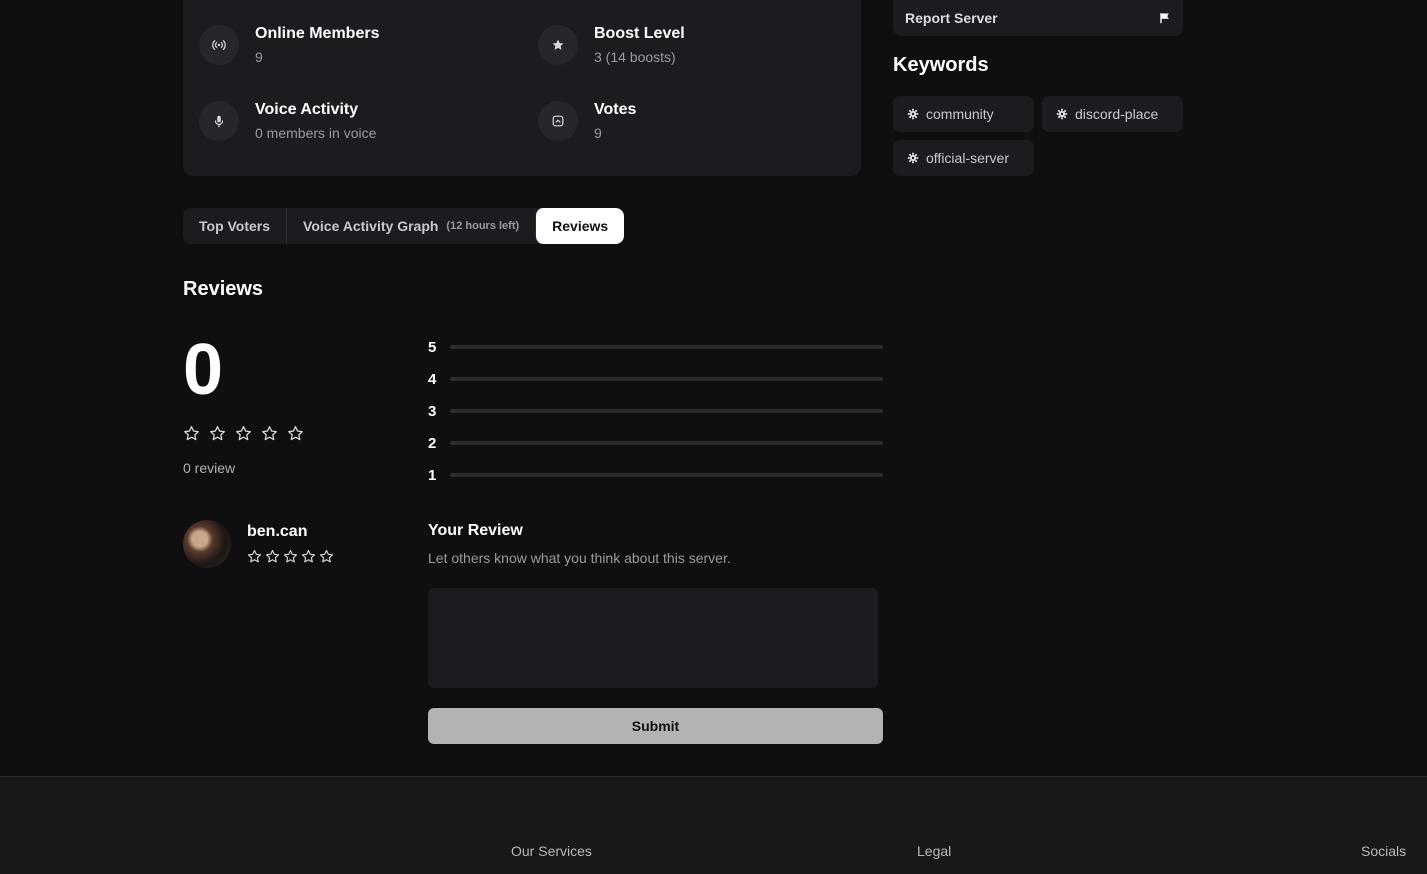  What do you see at coordinates (432, 475) in the screenshot?
I see `rating-bar-label: 1` at bounding box center [432, 475].